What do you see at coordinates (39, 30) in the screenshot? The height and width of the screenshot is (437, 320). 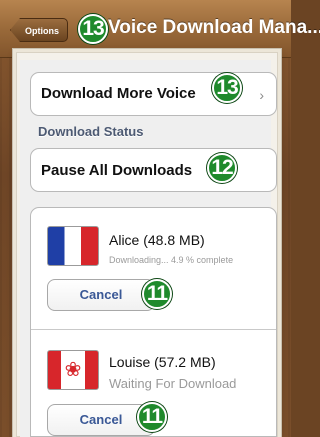 I see `options-back-button: Options` at bounding box center [39, 30].